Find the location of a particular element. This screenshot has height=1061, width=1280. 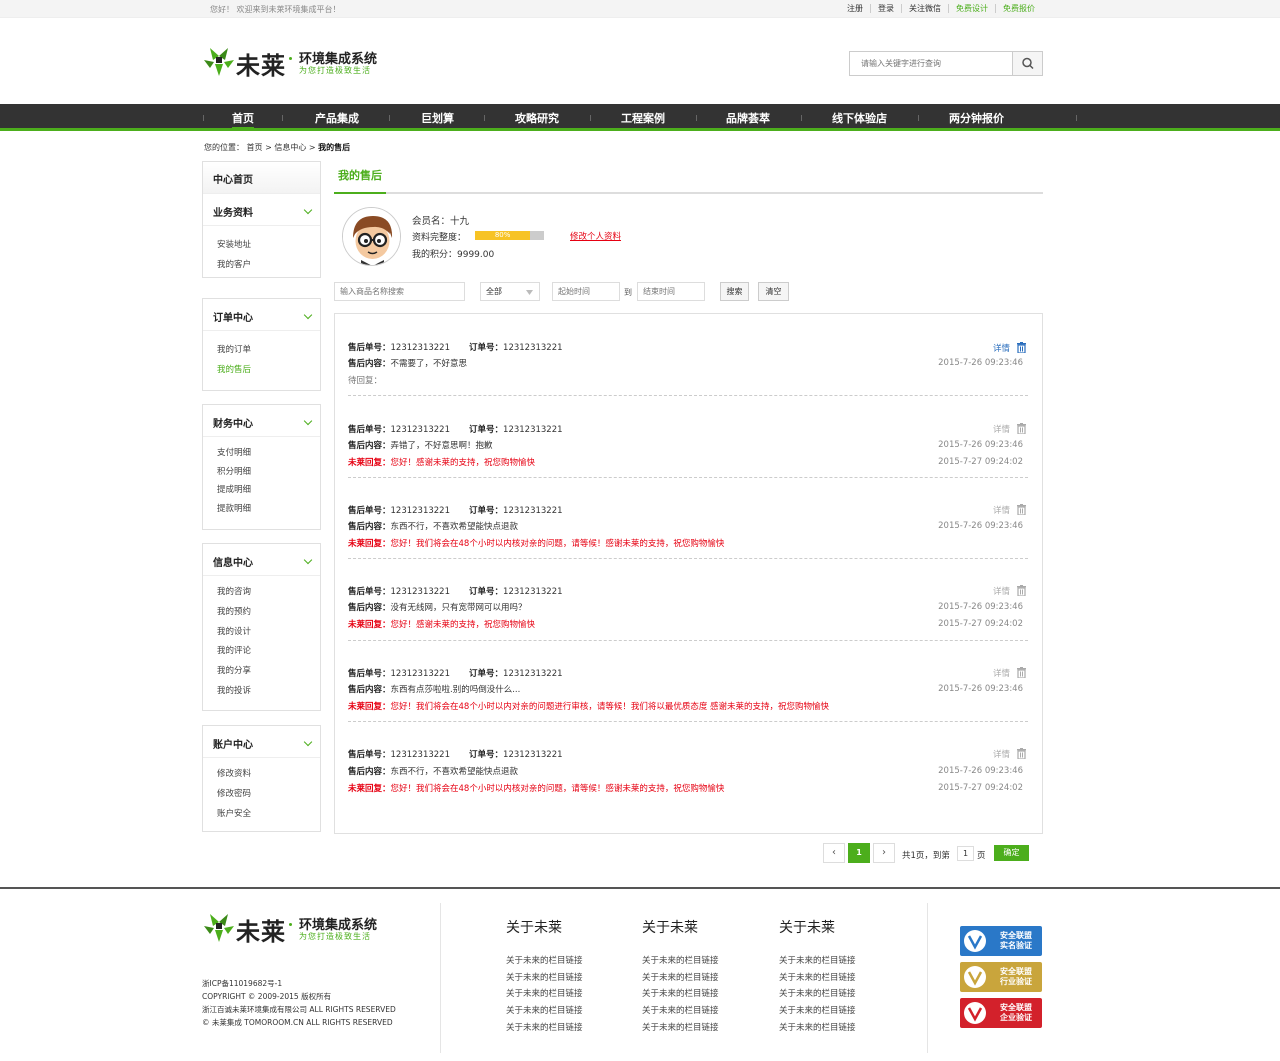

nav-quote: 两分钟报价 is located at coordinates (976, 118).